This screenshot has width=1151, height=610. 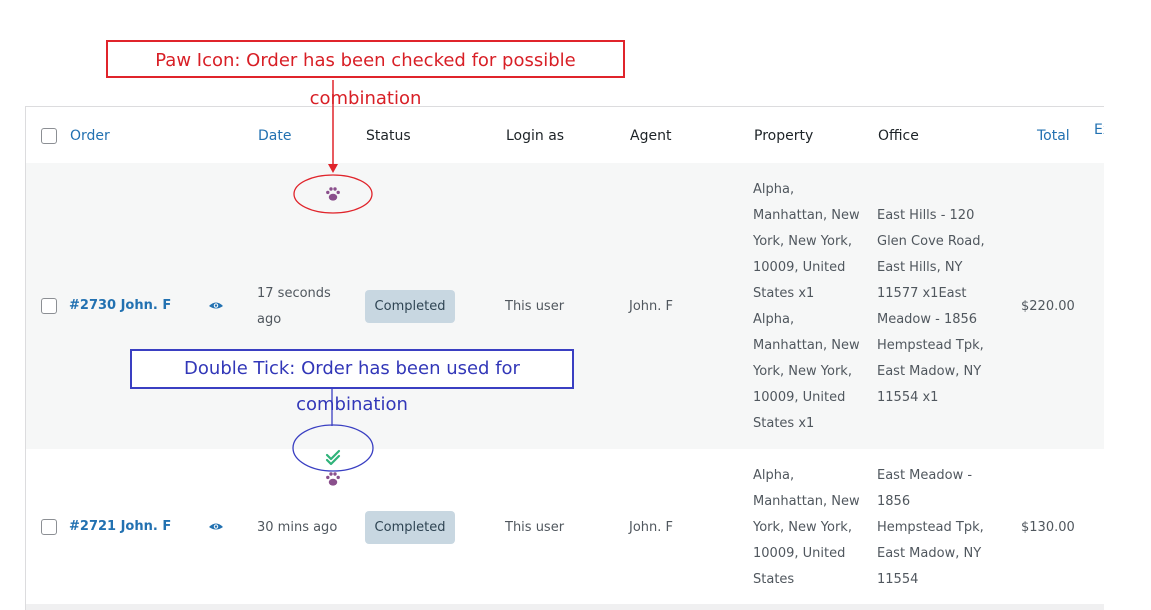 What do you see at coordinates (333, 168) in the screenshot?
I see `red-arrow-head` at bounding box center [333, 168].